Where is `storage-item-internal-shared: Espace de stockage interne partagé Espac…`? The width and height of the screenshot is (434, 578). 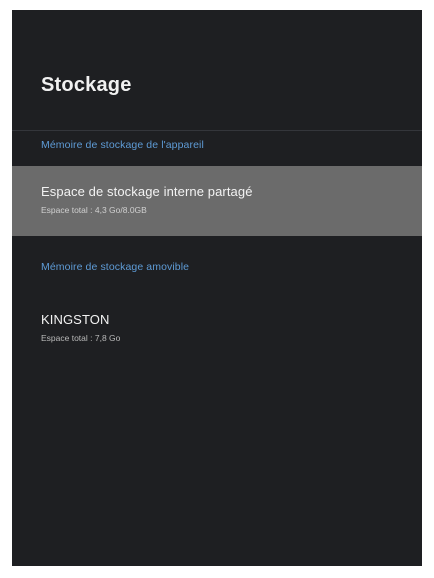 storage-item-internal-shared: Espace de stockage interne partagé Espac… is located at coordinates (217, 201).